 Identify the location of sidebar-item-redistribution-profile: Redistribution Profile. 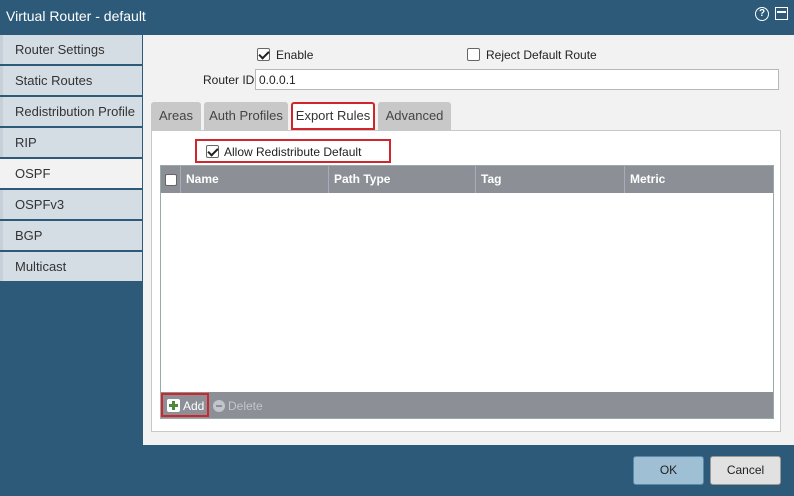
(71, 111).